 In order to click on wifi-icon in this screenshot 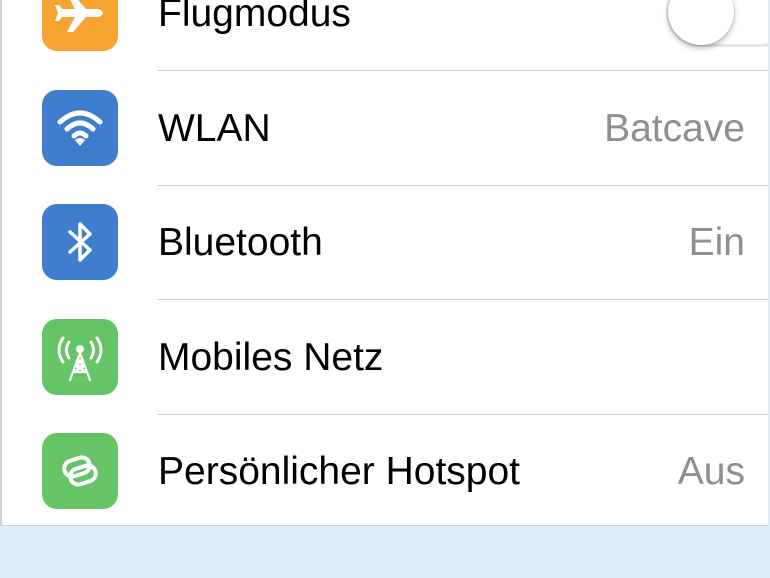, I will do `click(80, 128)`.